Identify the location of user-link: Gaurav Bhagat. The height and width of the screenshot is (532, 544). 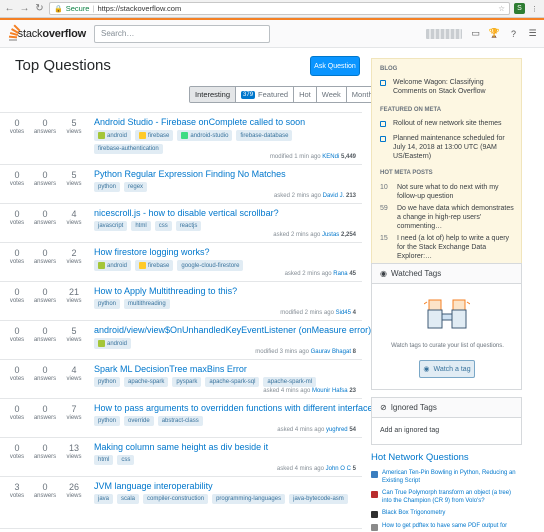
(331, 352).